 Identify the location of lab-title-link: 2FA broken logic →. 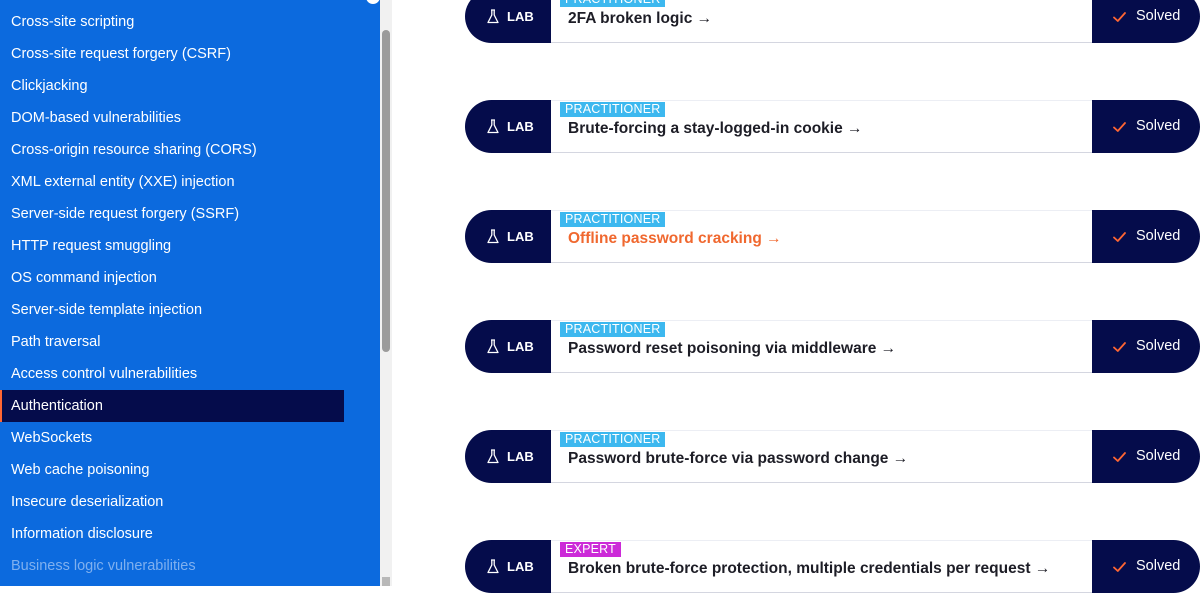
(640, 19).